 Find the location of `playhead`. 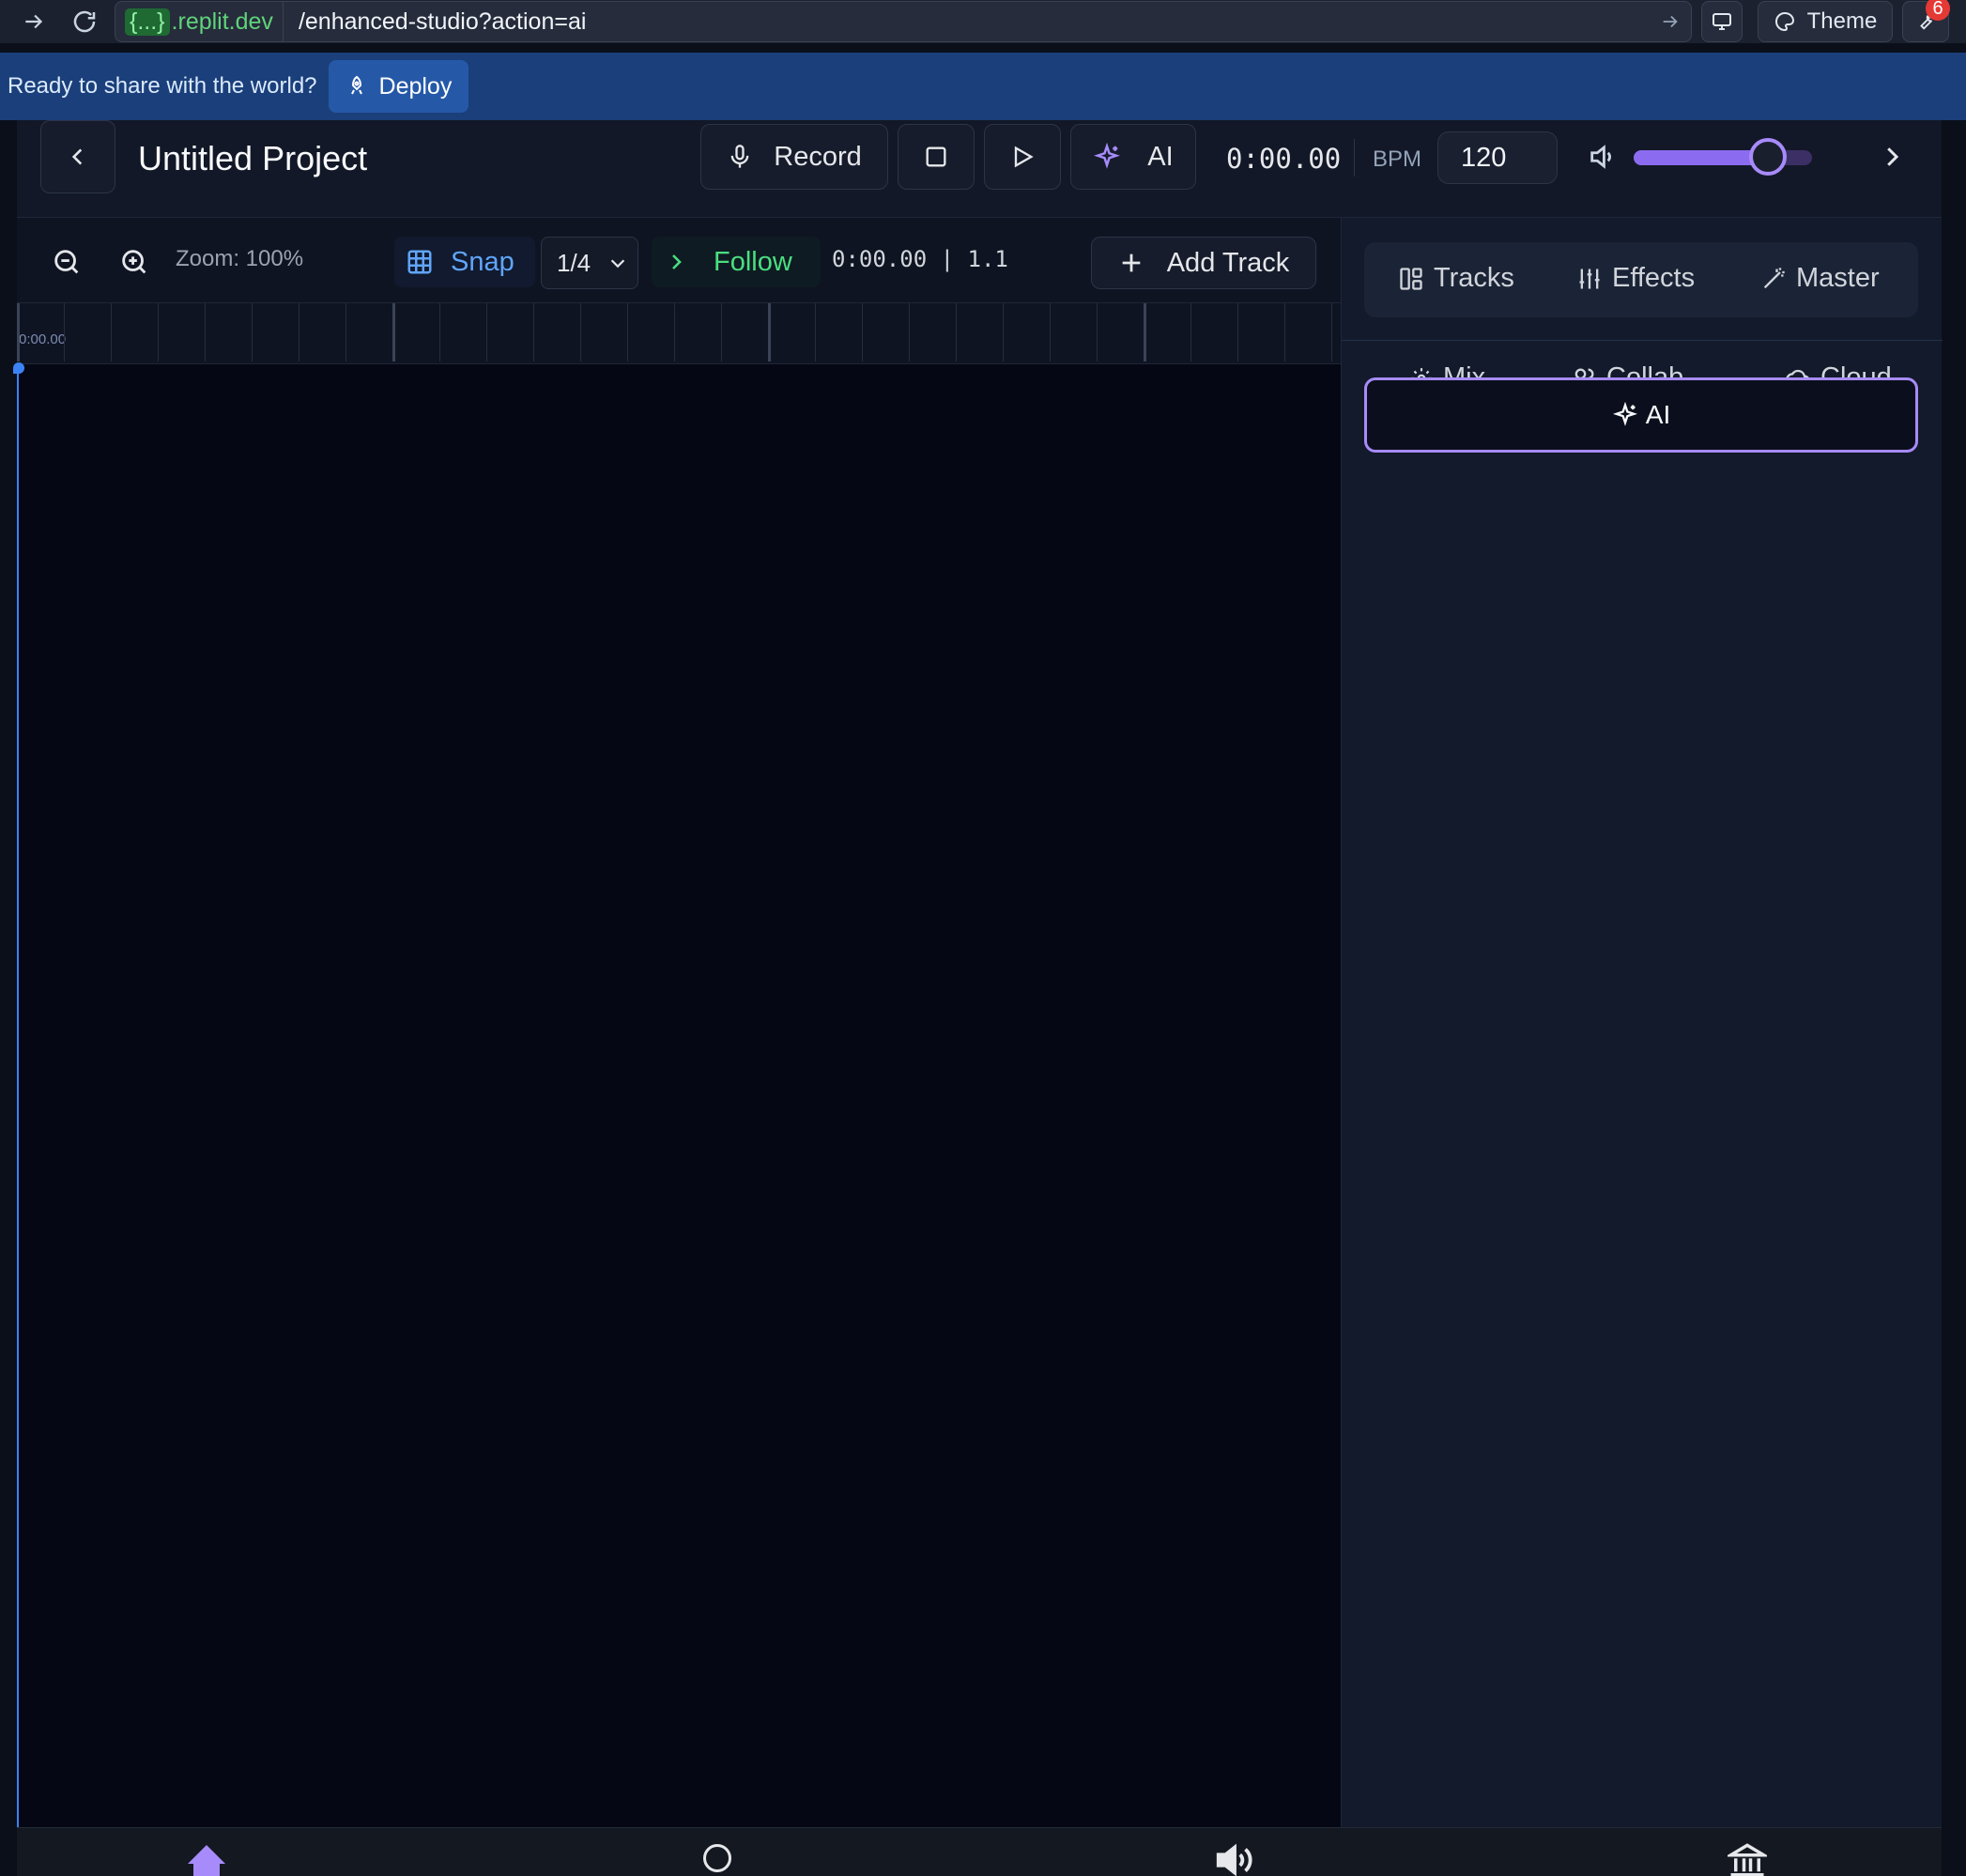

playhead is located at coordinates (18, 1110).